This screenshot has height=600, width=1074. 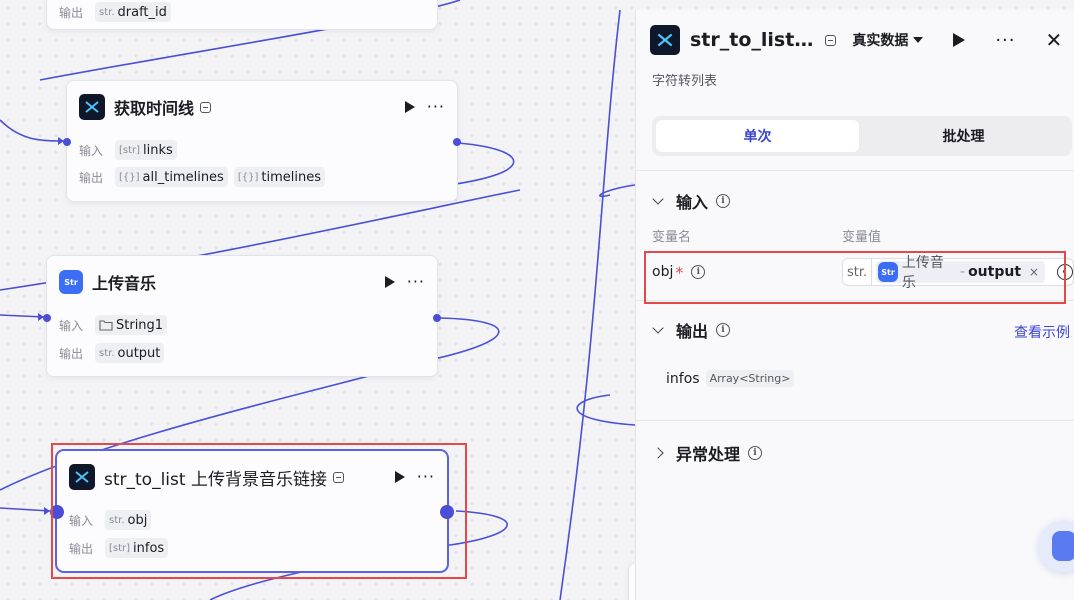 What do you see at coordinates (1042, 332) in the screenshot?
I see `view-example-link: 查看示例` at bounding box center [1042, 332].